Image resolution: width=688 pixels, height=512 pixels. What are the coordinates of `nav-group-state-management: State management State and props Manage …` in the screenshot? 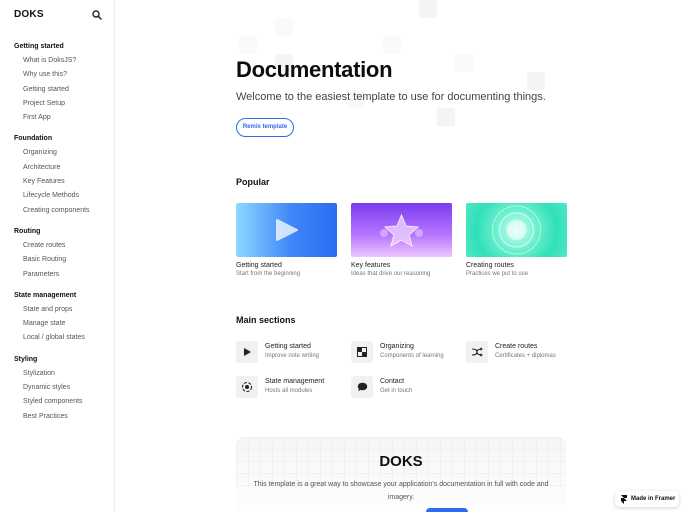 It's located at (57, 317).